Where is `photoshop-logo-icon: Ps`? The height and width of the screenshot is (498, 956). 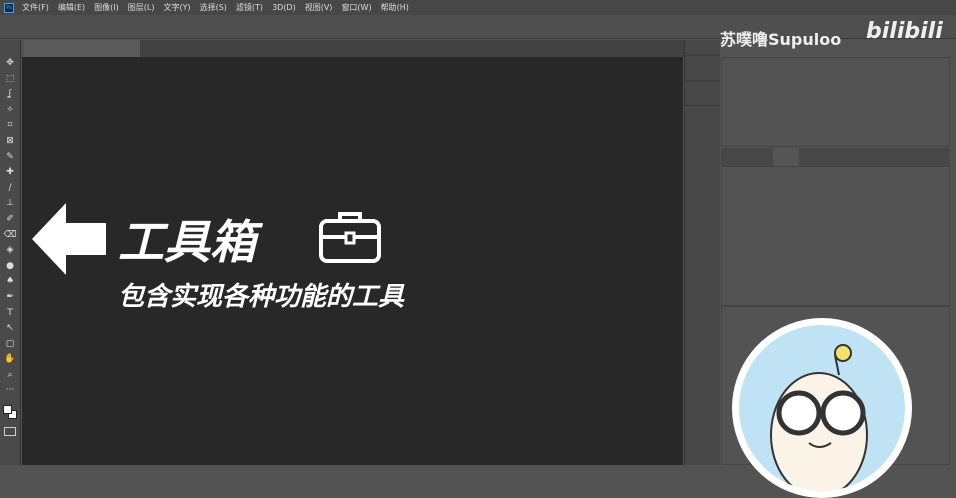 photoshop-logo-icon: Ps is located at coordinates (9, 7).